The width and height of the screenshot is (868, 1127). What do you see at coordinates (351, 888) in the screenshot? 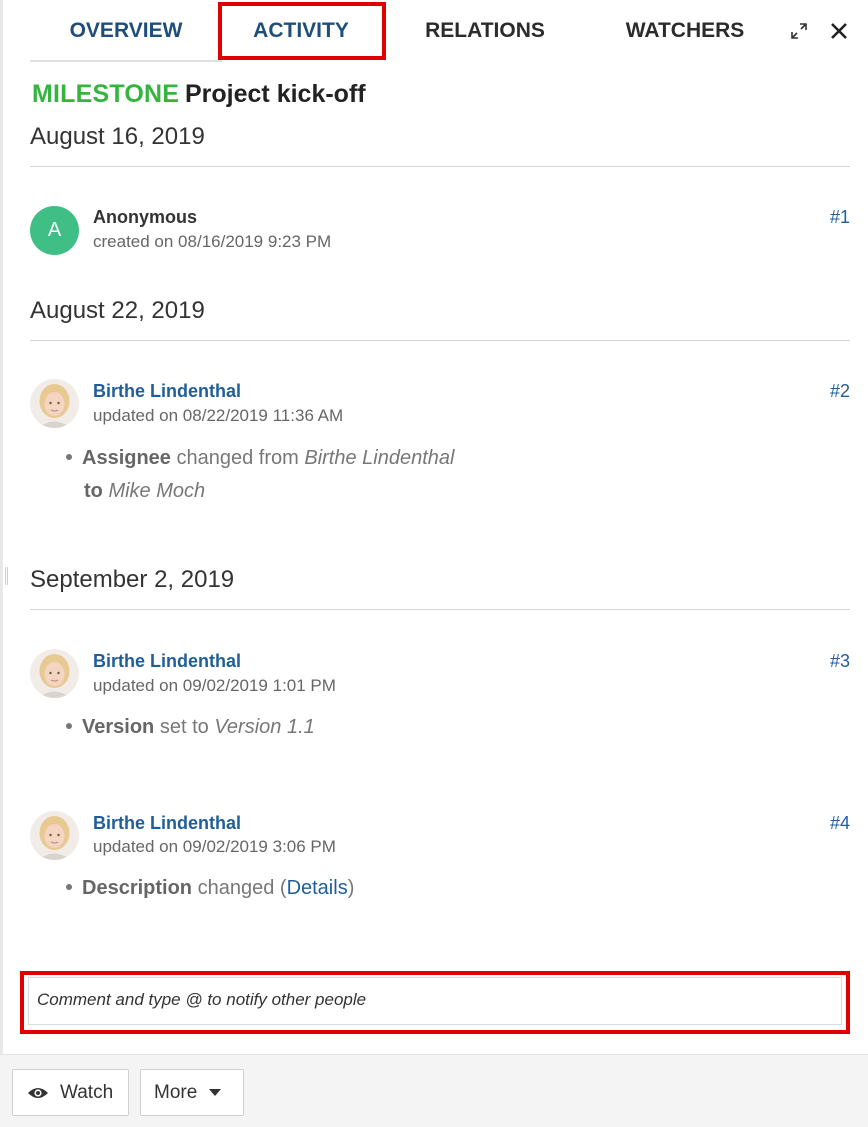
I see `change-text-close: )` at bounding box center [351, 888].